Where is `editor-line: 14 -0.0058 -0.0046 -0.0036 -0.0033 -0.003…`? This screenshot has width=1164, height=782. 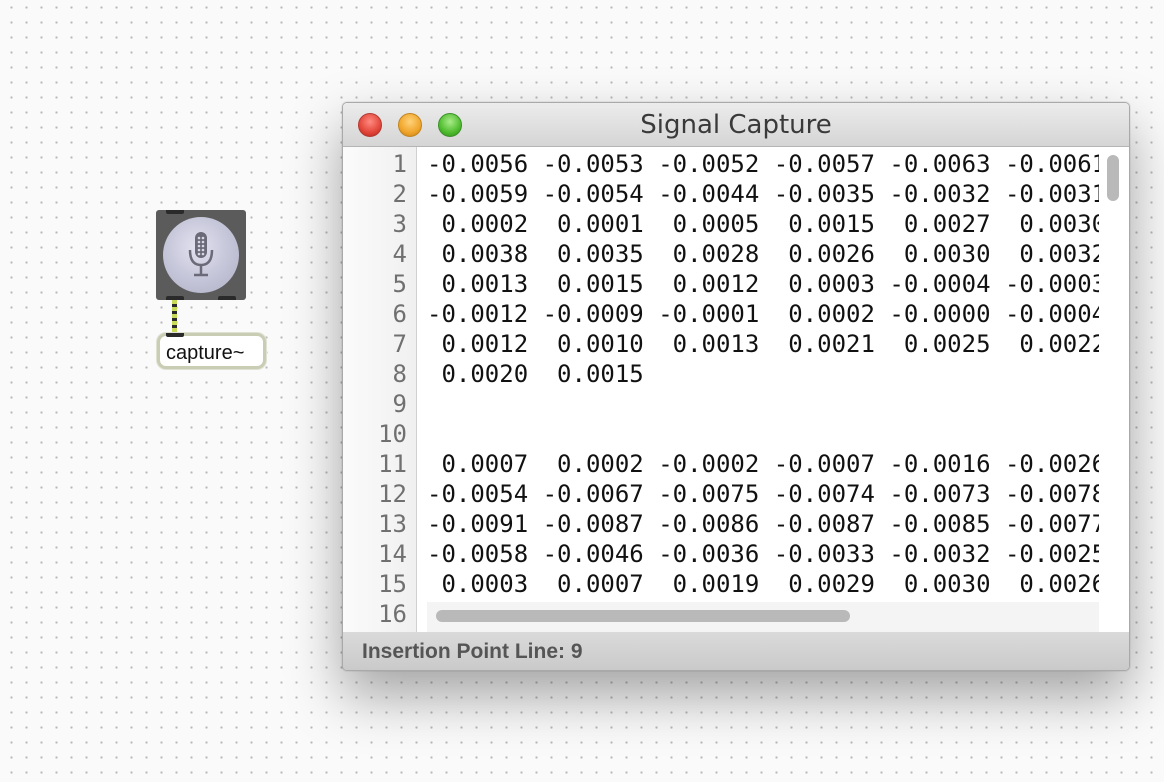 editor-line: 14 -0.0058 -0.0046 -0.0036 -0.0033 -0.003… is located at coordinates (736, 554).